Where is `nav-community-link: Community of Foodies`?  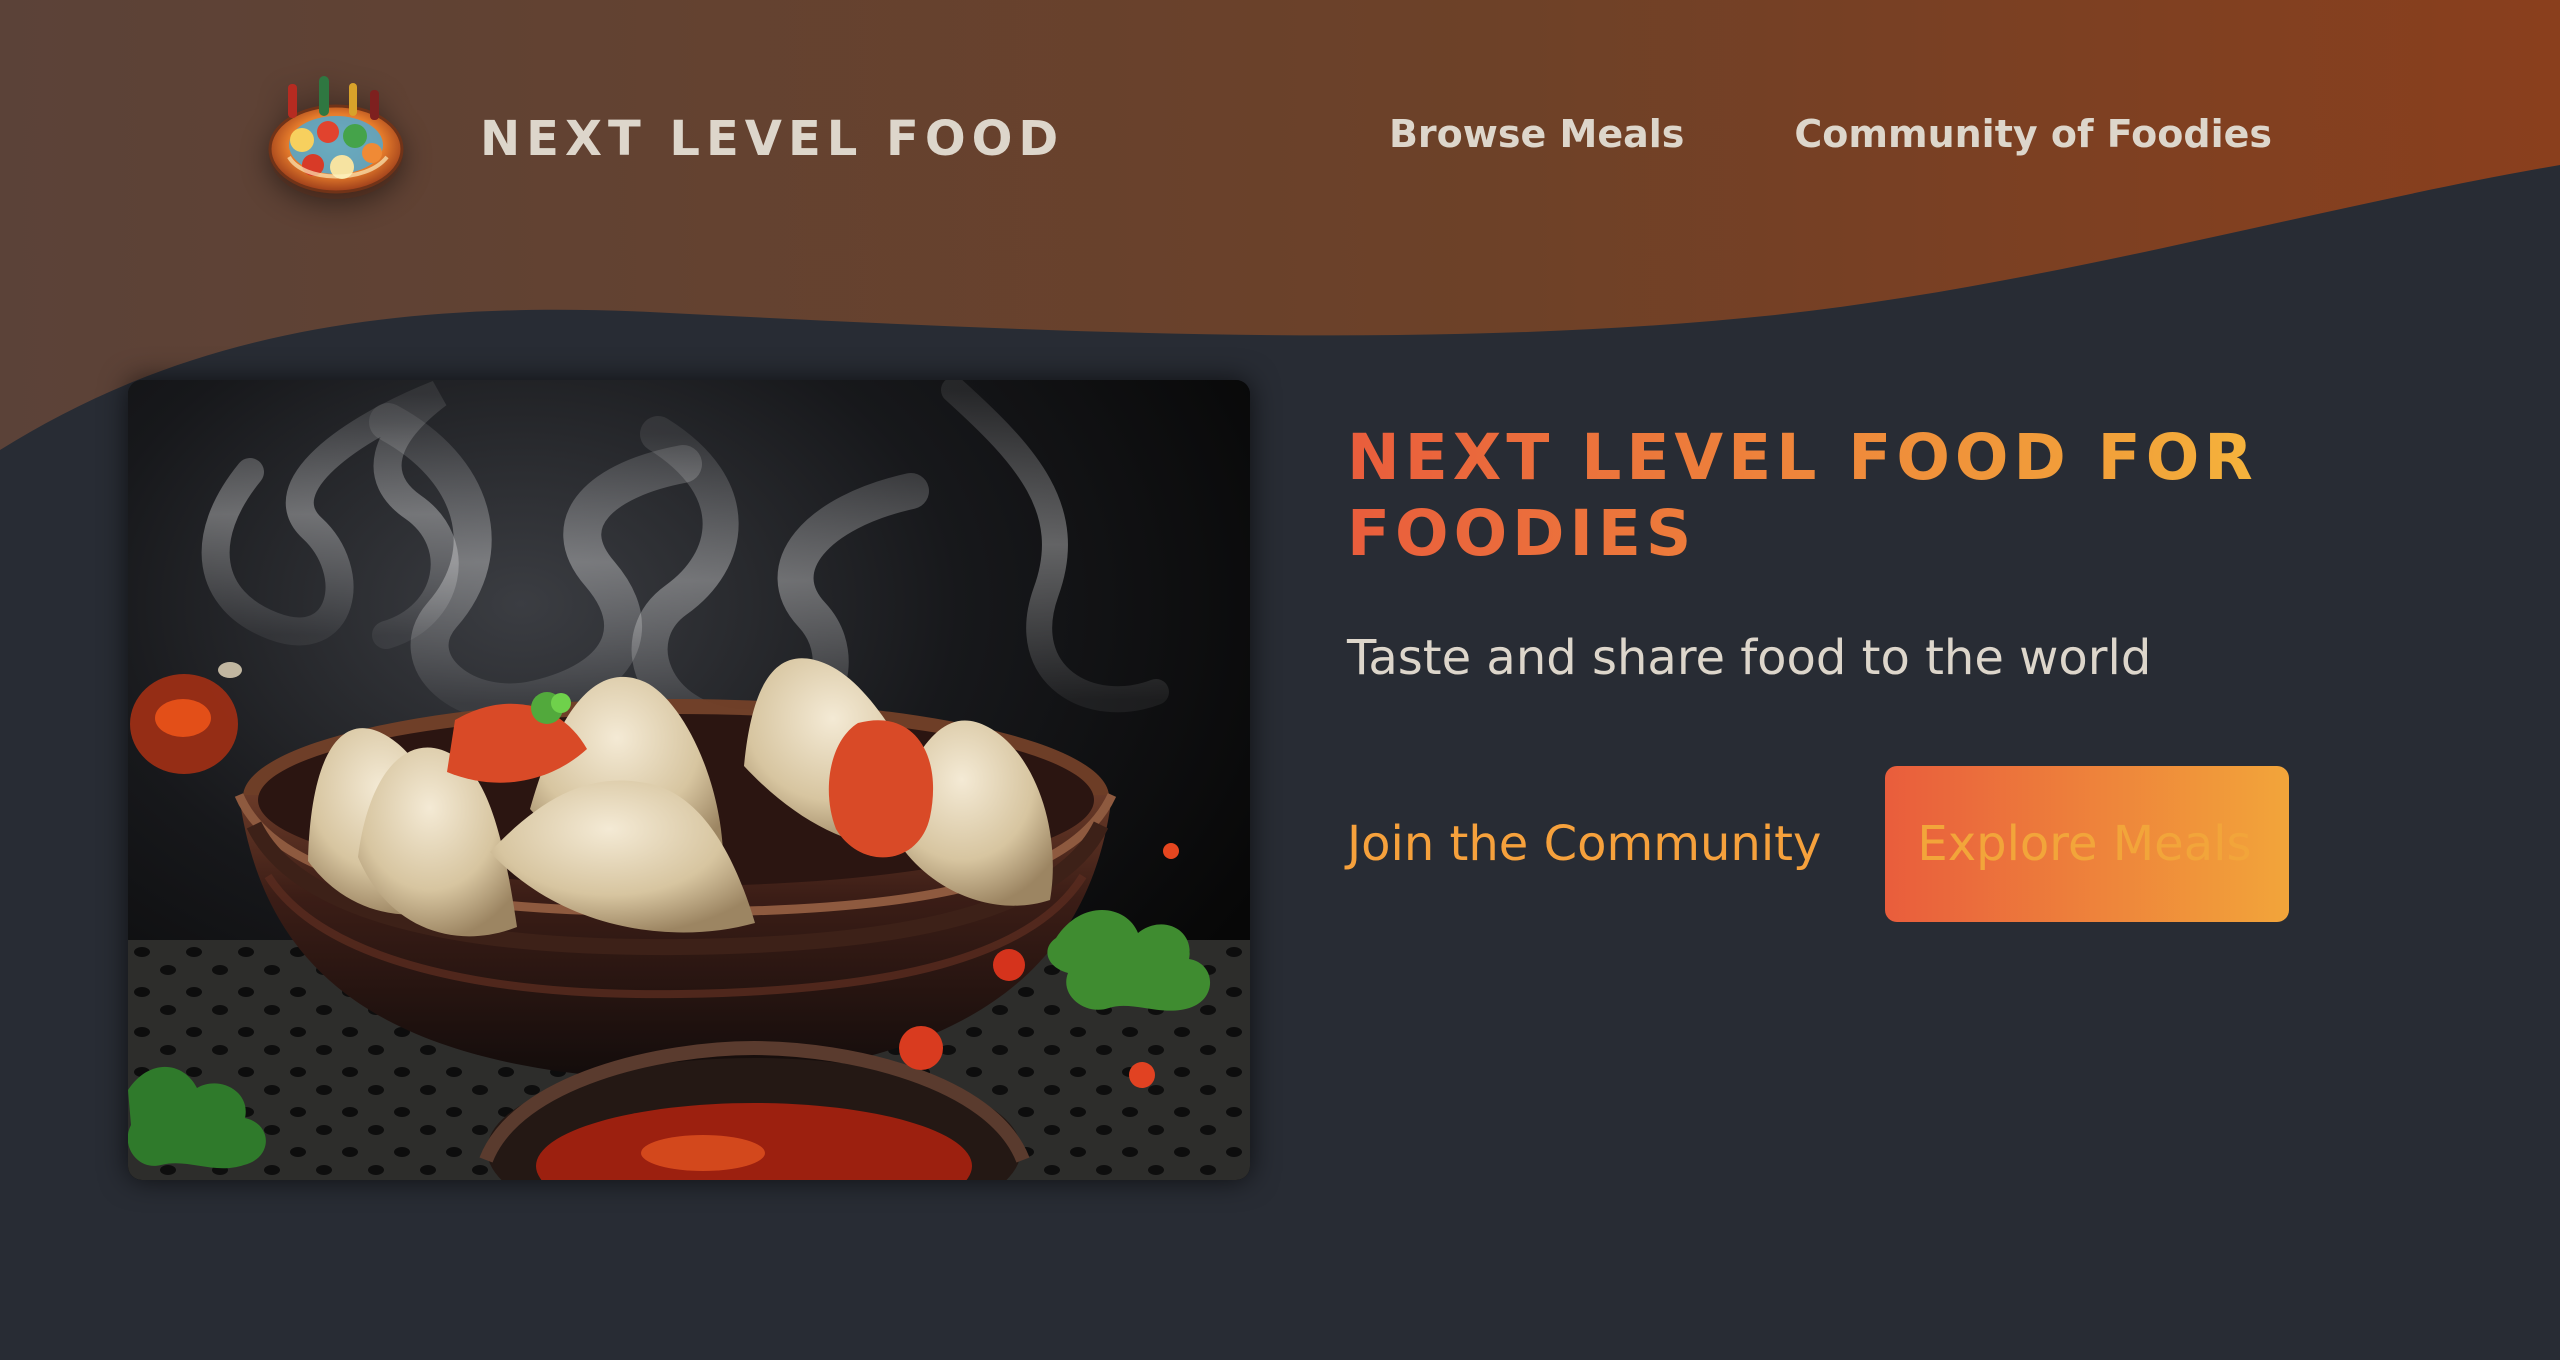
nav-community-link: Community of Foodies is located at coordinates (2033, 134).